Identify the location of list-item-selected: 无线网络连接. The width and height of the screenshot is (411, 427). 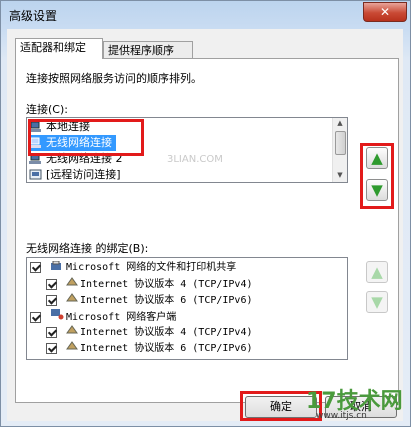
(72, 143).